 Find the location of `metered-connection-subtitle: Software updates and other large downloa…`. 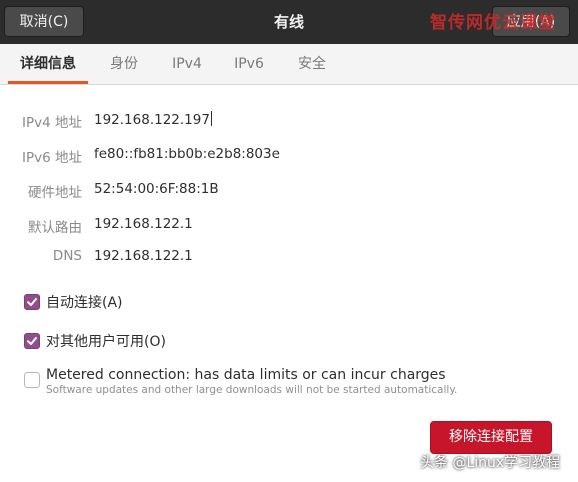

metered-connection-subtitle: Software updates and other large downloa… is located at coordinates (252, 390).